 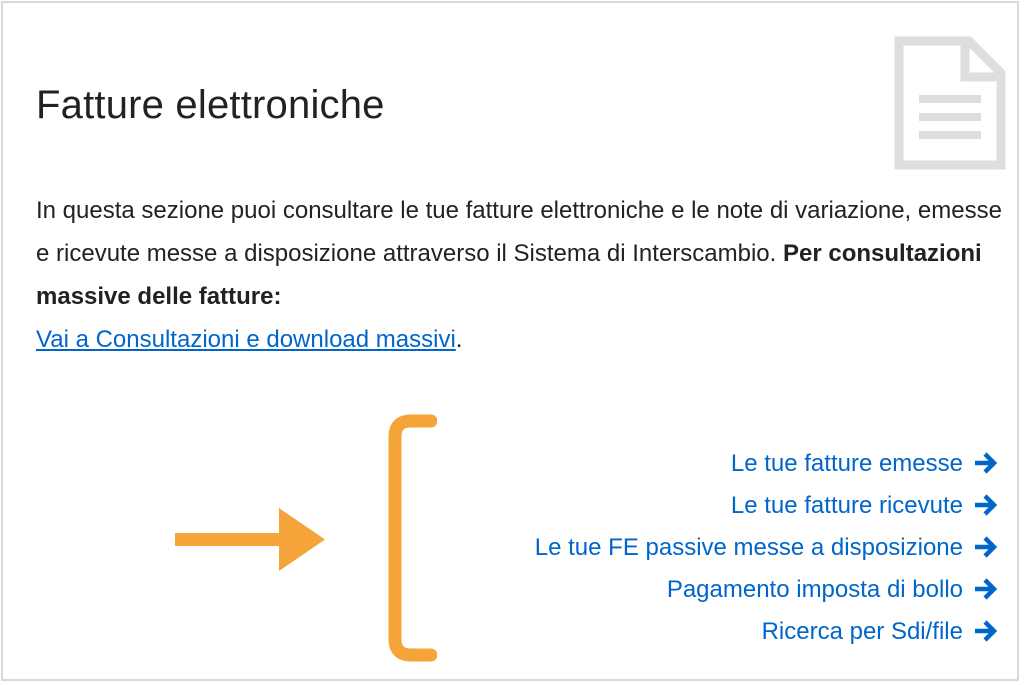 I want to click on link-label: Le tue fatture ricevute, so click(x=846, y=505).